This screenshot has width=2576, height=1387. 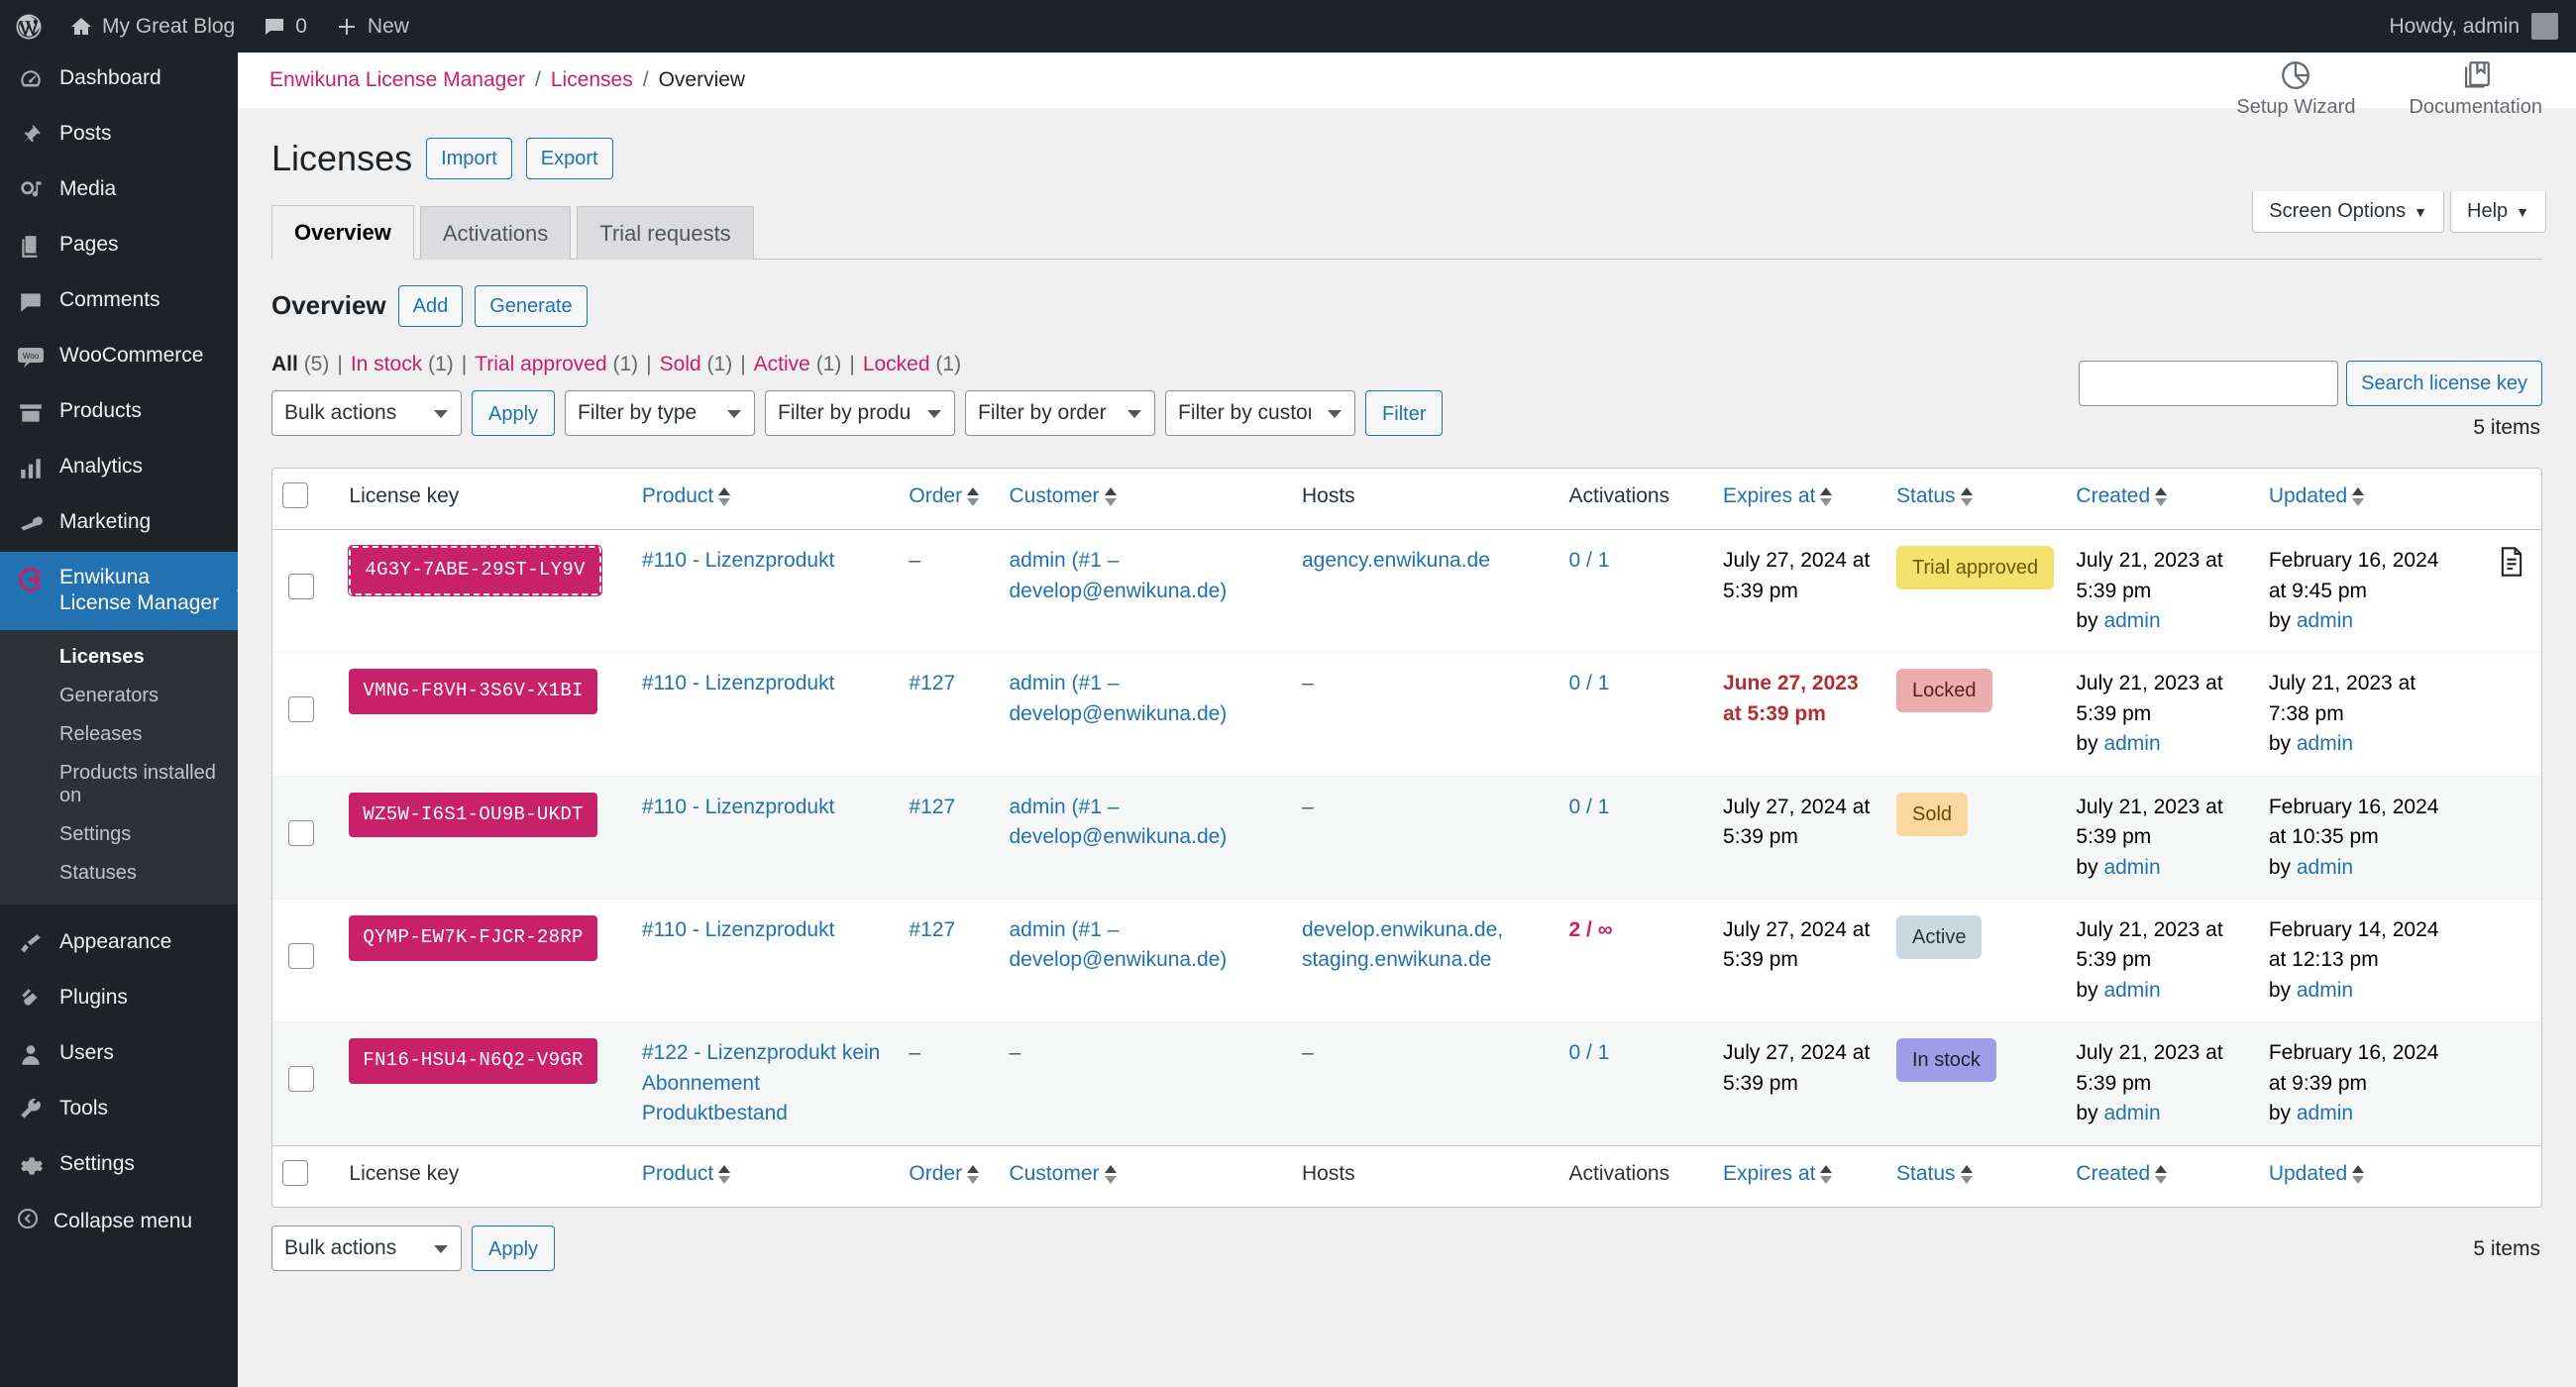 What do you see at coordinates (119, 591) in the screenshot?
I see `sidebar-item-enwikuna-license-manager: Enwikuna License Manager` at bounding box center [119, 591].